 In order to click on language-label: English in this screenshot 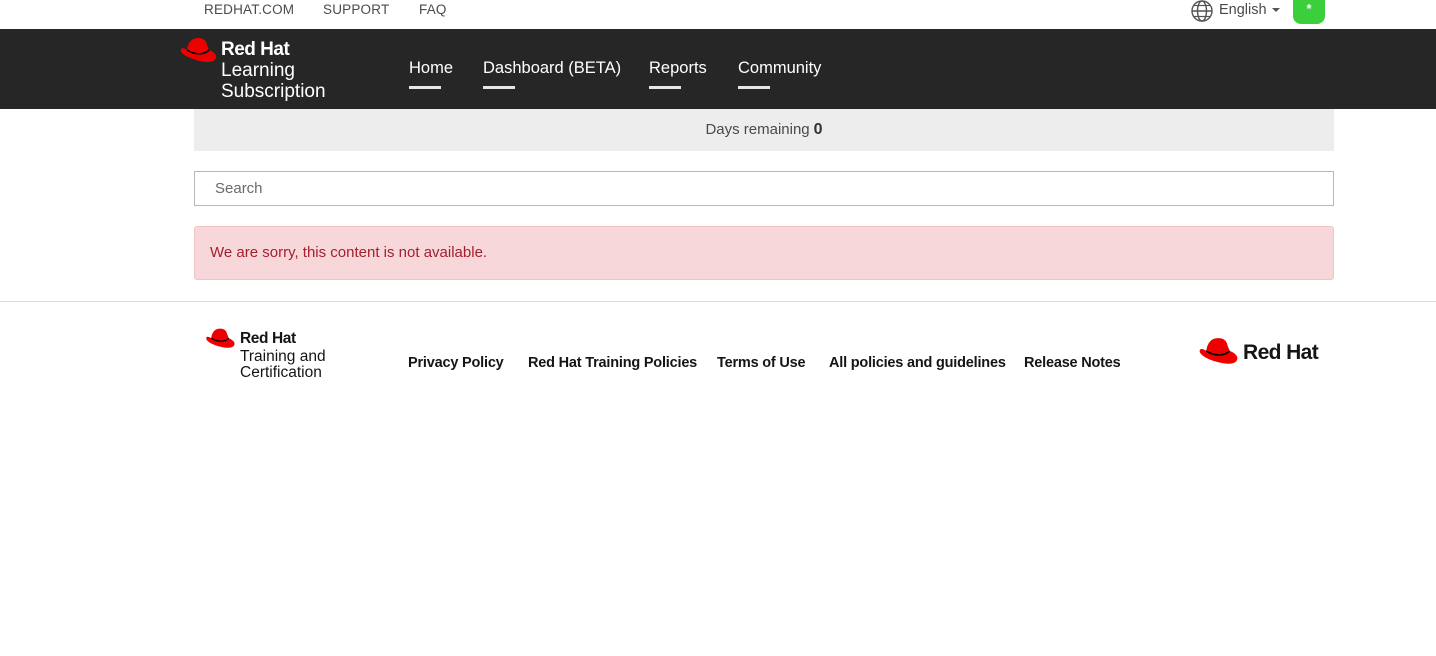, I will do `click(1243, 10)`.